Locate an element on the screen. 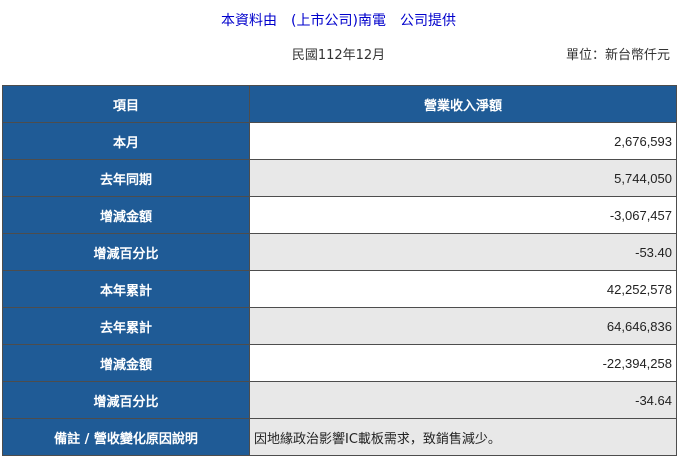 The image size is (677, 457). note-row: 備註 / 營收變化原因說明 因地緣政治影響IC載板需求，致銷售減少。 is located at coordinates (339, 437).